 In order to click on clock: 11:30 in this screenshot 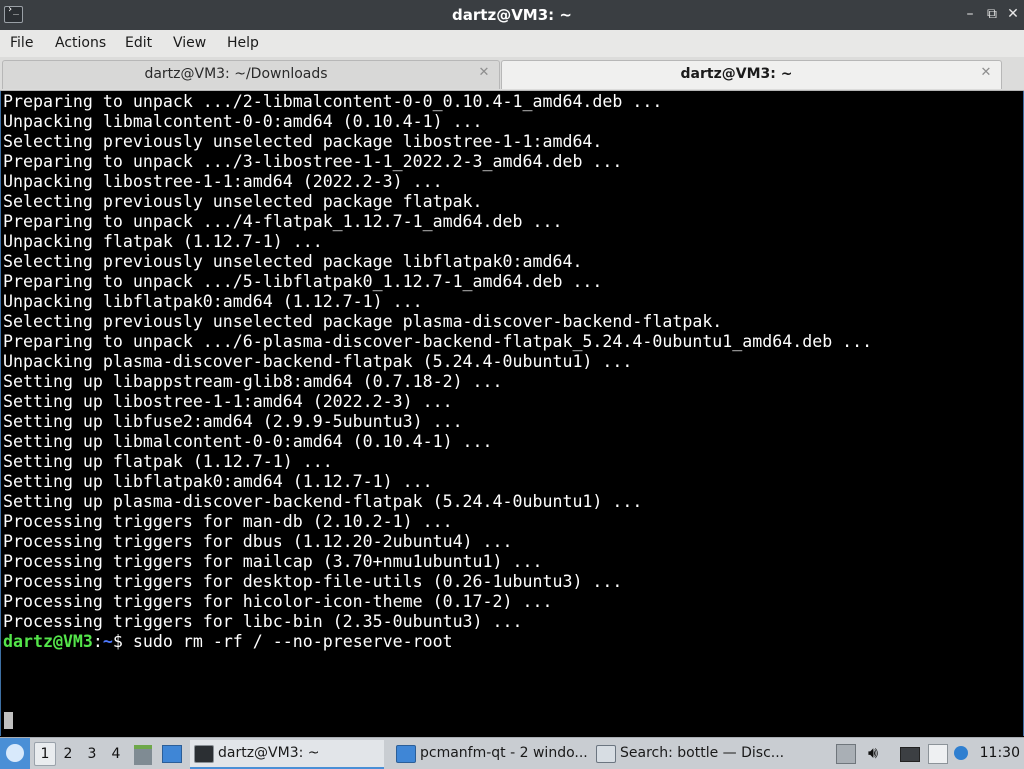, I will do `click(1000, 753)`.